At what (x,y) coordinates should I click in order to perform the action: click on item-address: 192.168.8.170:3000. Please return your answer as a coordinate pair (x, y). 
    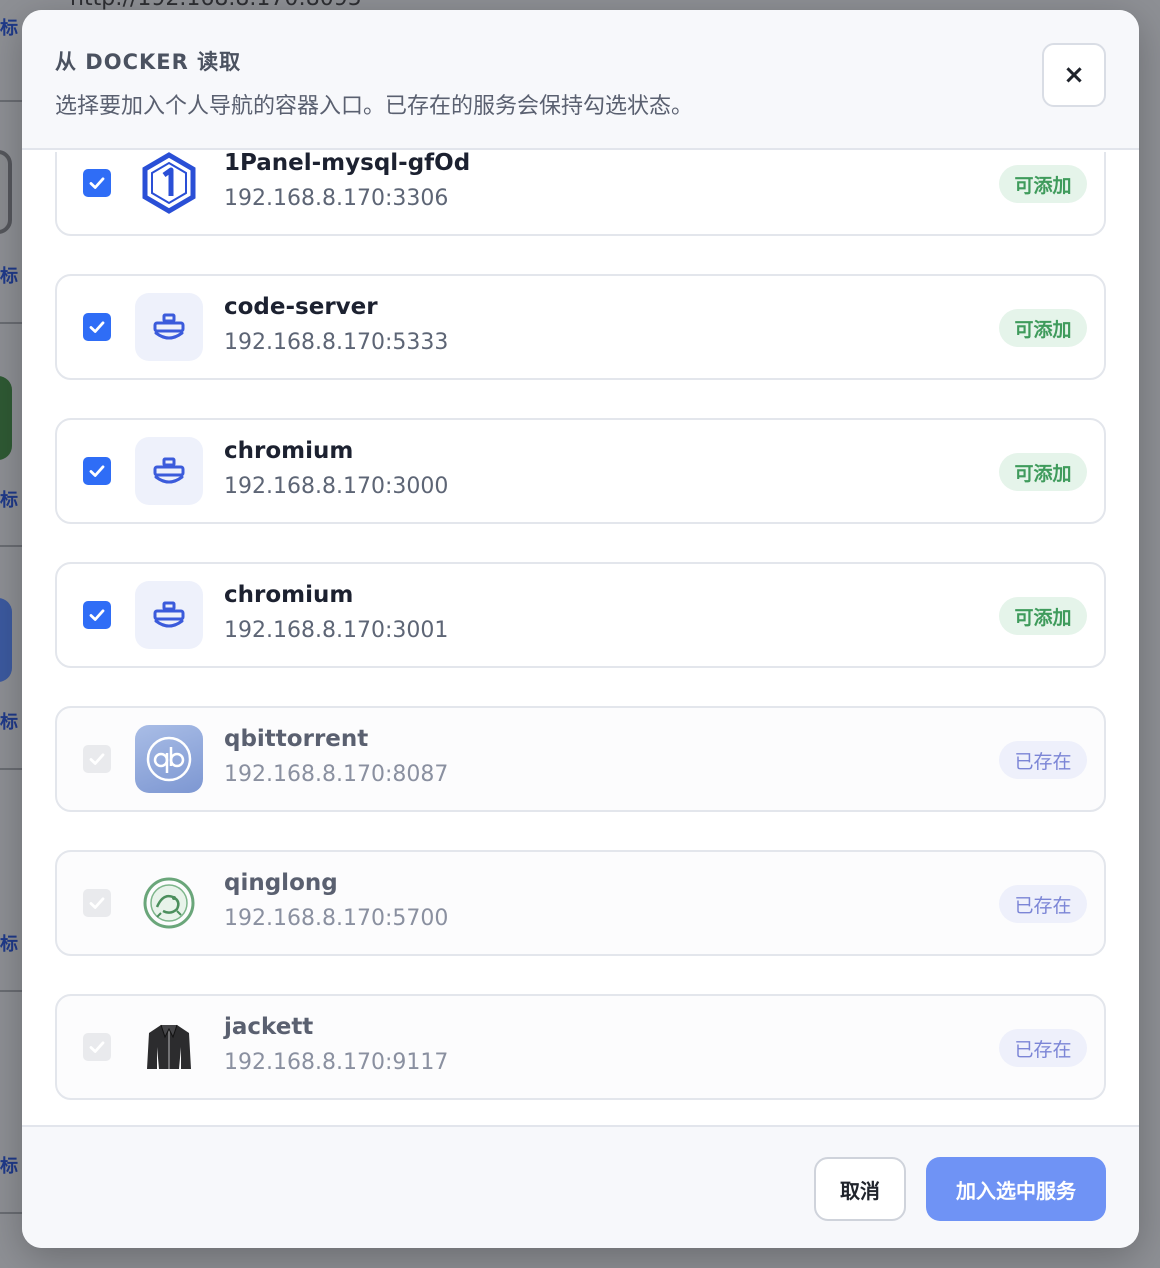
    Looking at the image, I should click on (336, 486).